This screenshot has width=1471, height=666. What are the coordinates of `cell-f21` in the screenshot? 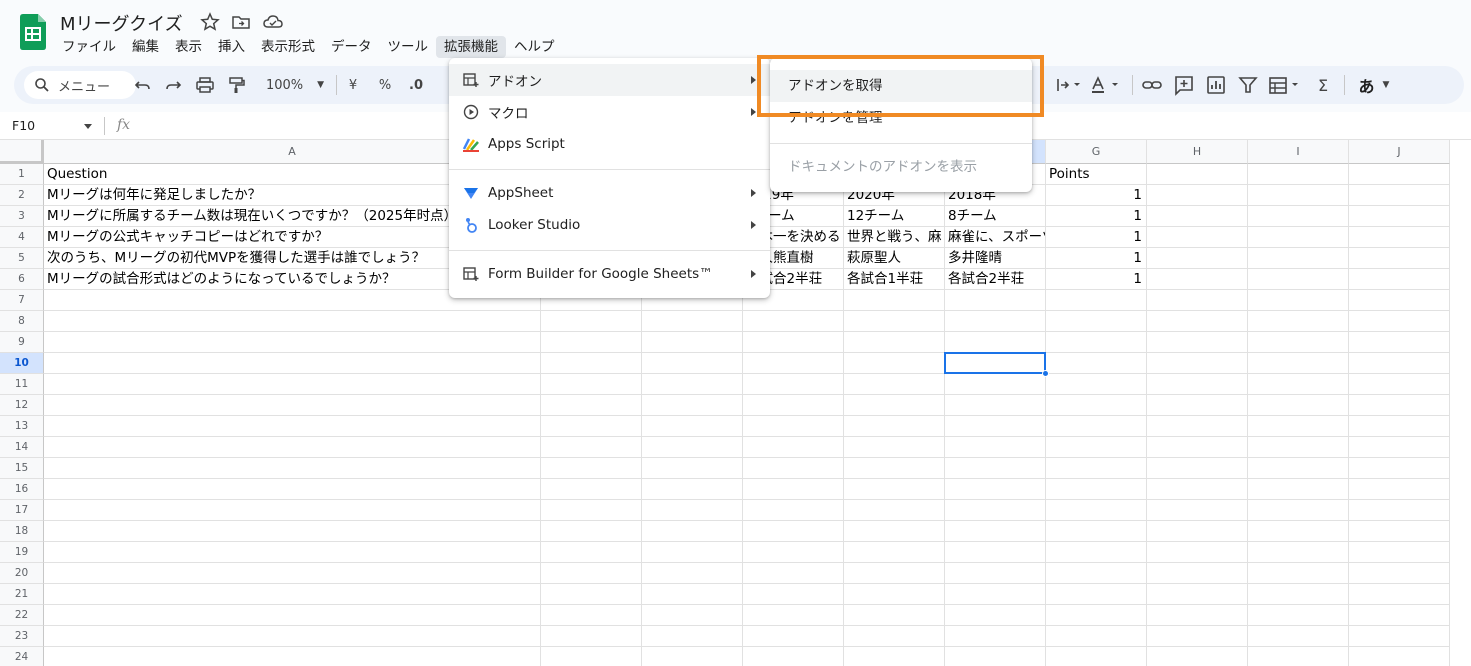 It's located at (995, 594).